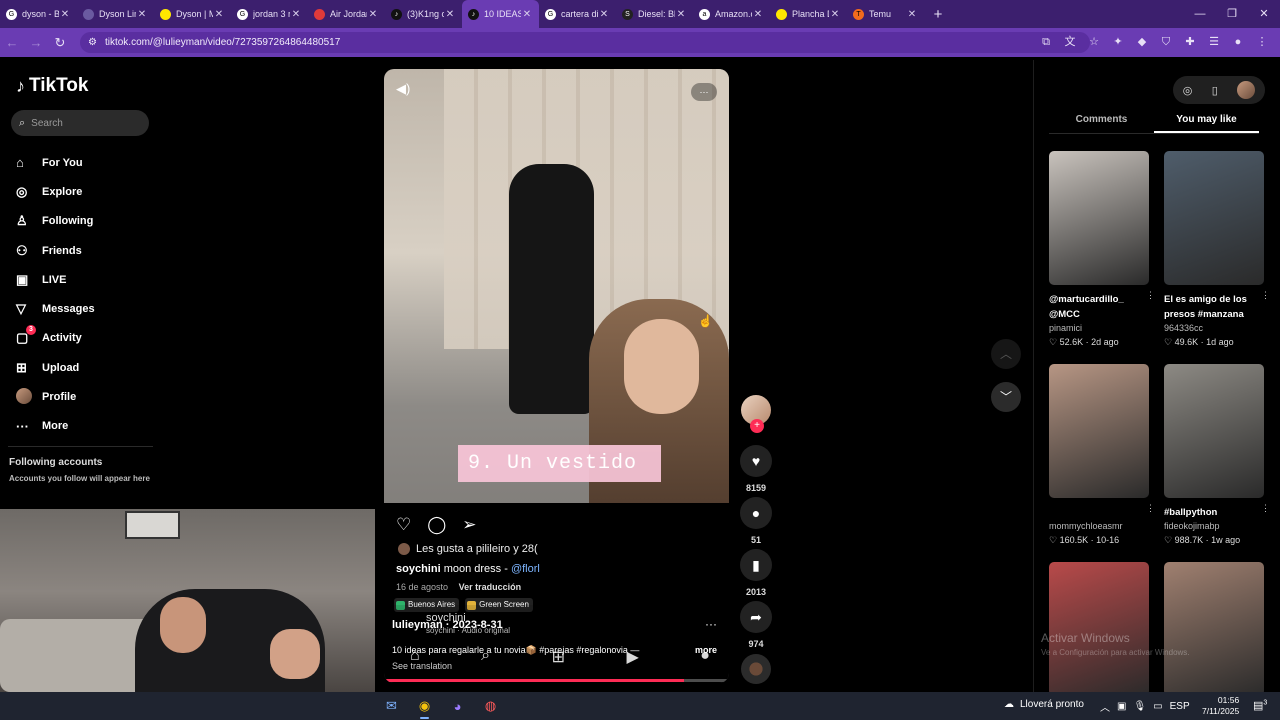 Image resolution: width=1280 pixels, height=720 pixels. I want to click on sidebar-item-following: ♙ Following, so click(55, 221).